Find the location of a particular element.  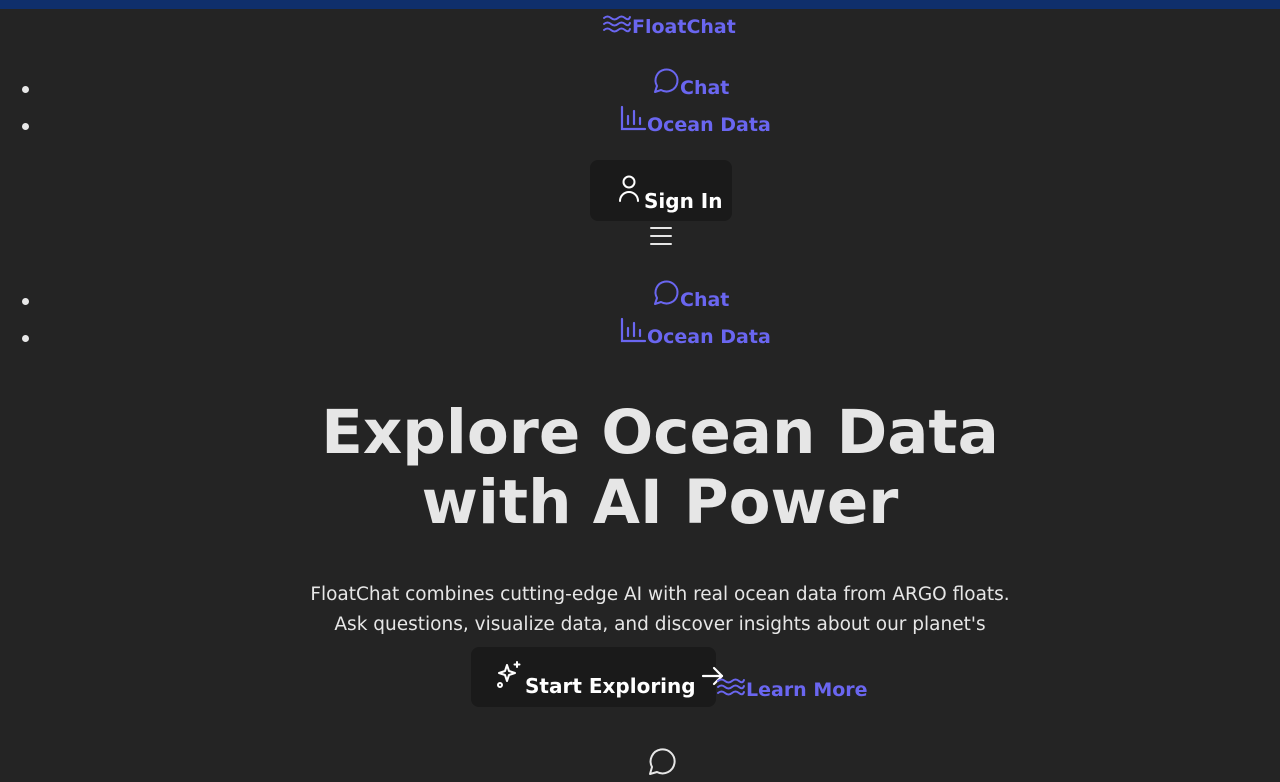

learn-more-link: Learn More is located at coordinates (792, 688).